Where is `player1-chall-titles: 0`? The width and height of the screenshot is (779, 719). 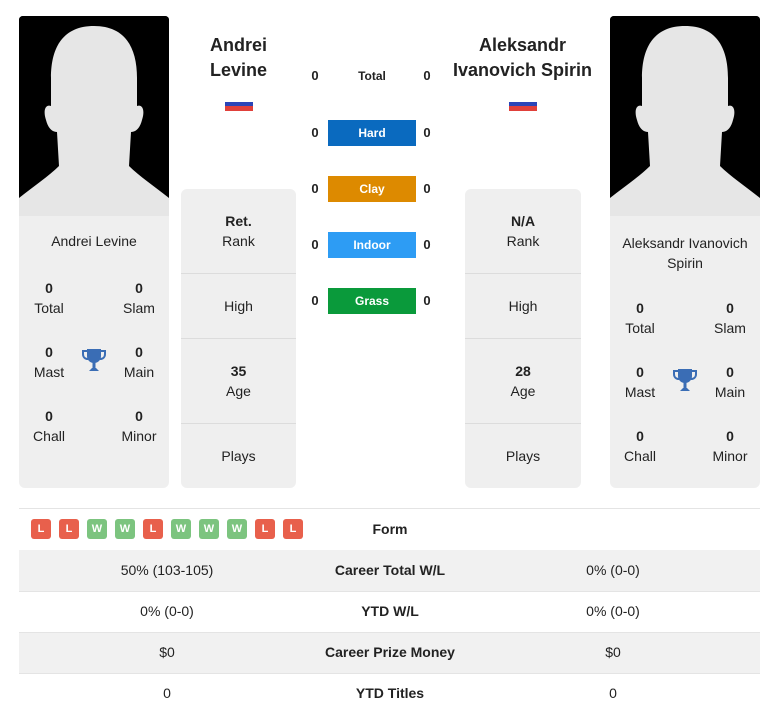 player1-chall-titles: 0 is located at coordinates (49, 416).